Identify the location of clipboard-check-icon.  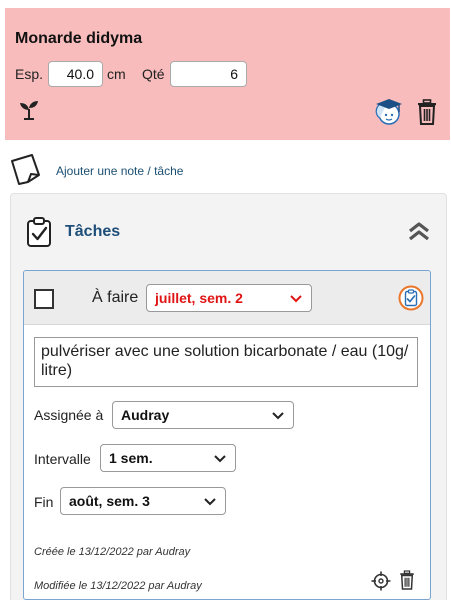
(39, 232).